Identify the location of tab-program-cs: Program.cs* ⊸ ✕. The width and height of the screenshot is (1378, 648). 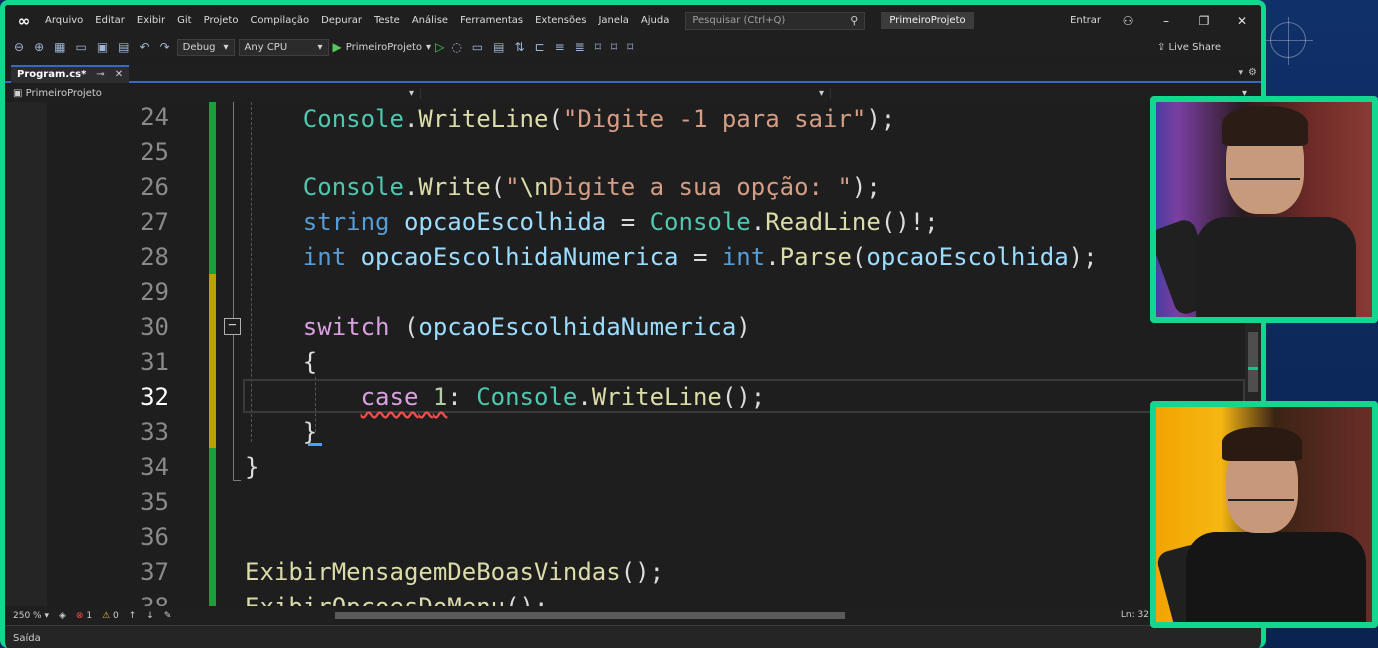
(70, 74).